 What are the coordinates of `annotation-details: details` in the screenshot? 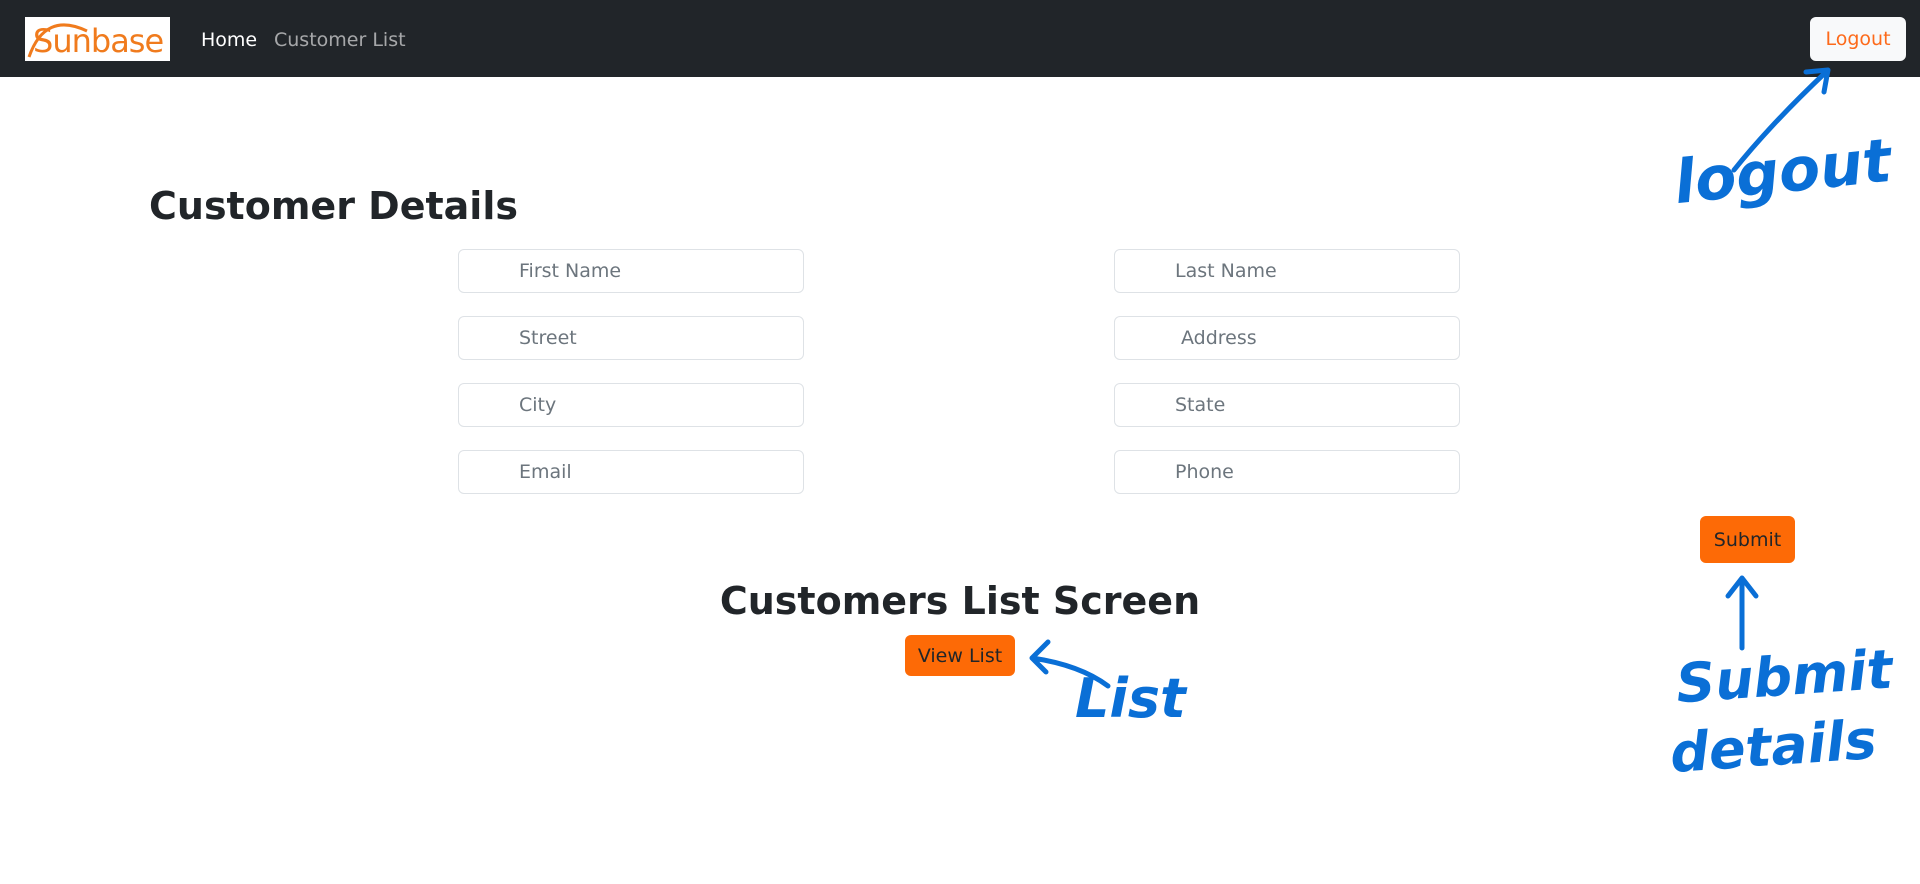 It's located at (1773, 746).